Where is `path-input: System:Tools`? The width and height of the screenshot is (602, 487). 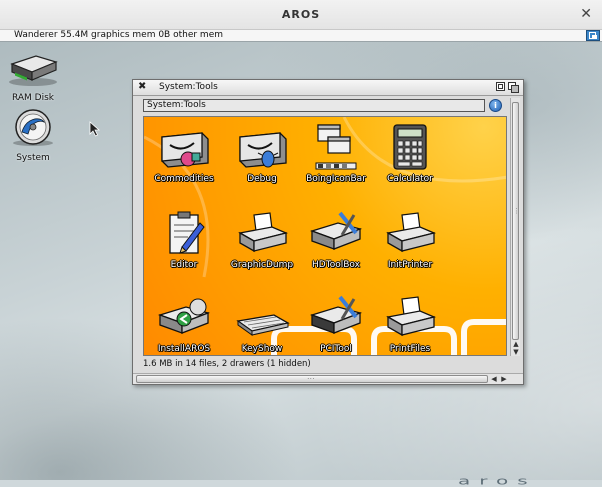 path-input: System:Tools is located at coordinates (314, 105).